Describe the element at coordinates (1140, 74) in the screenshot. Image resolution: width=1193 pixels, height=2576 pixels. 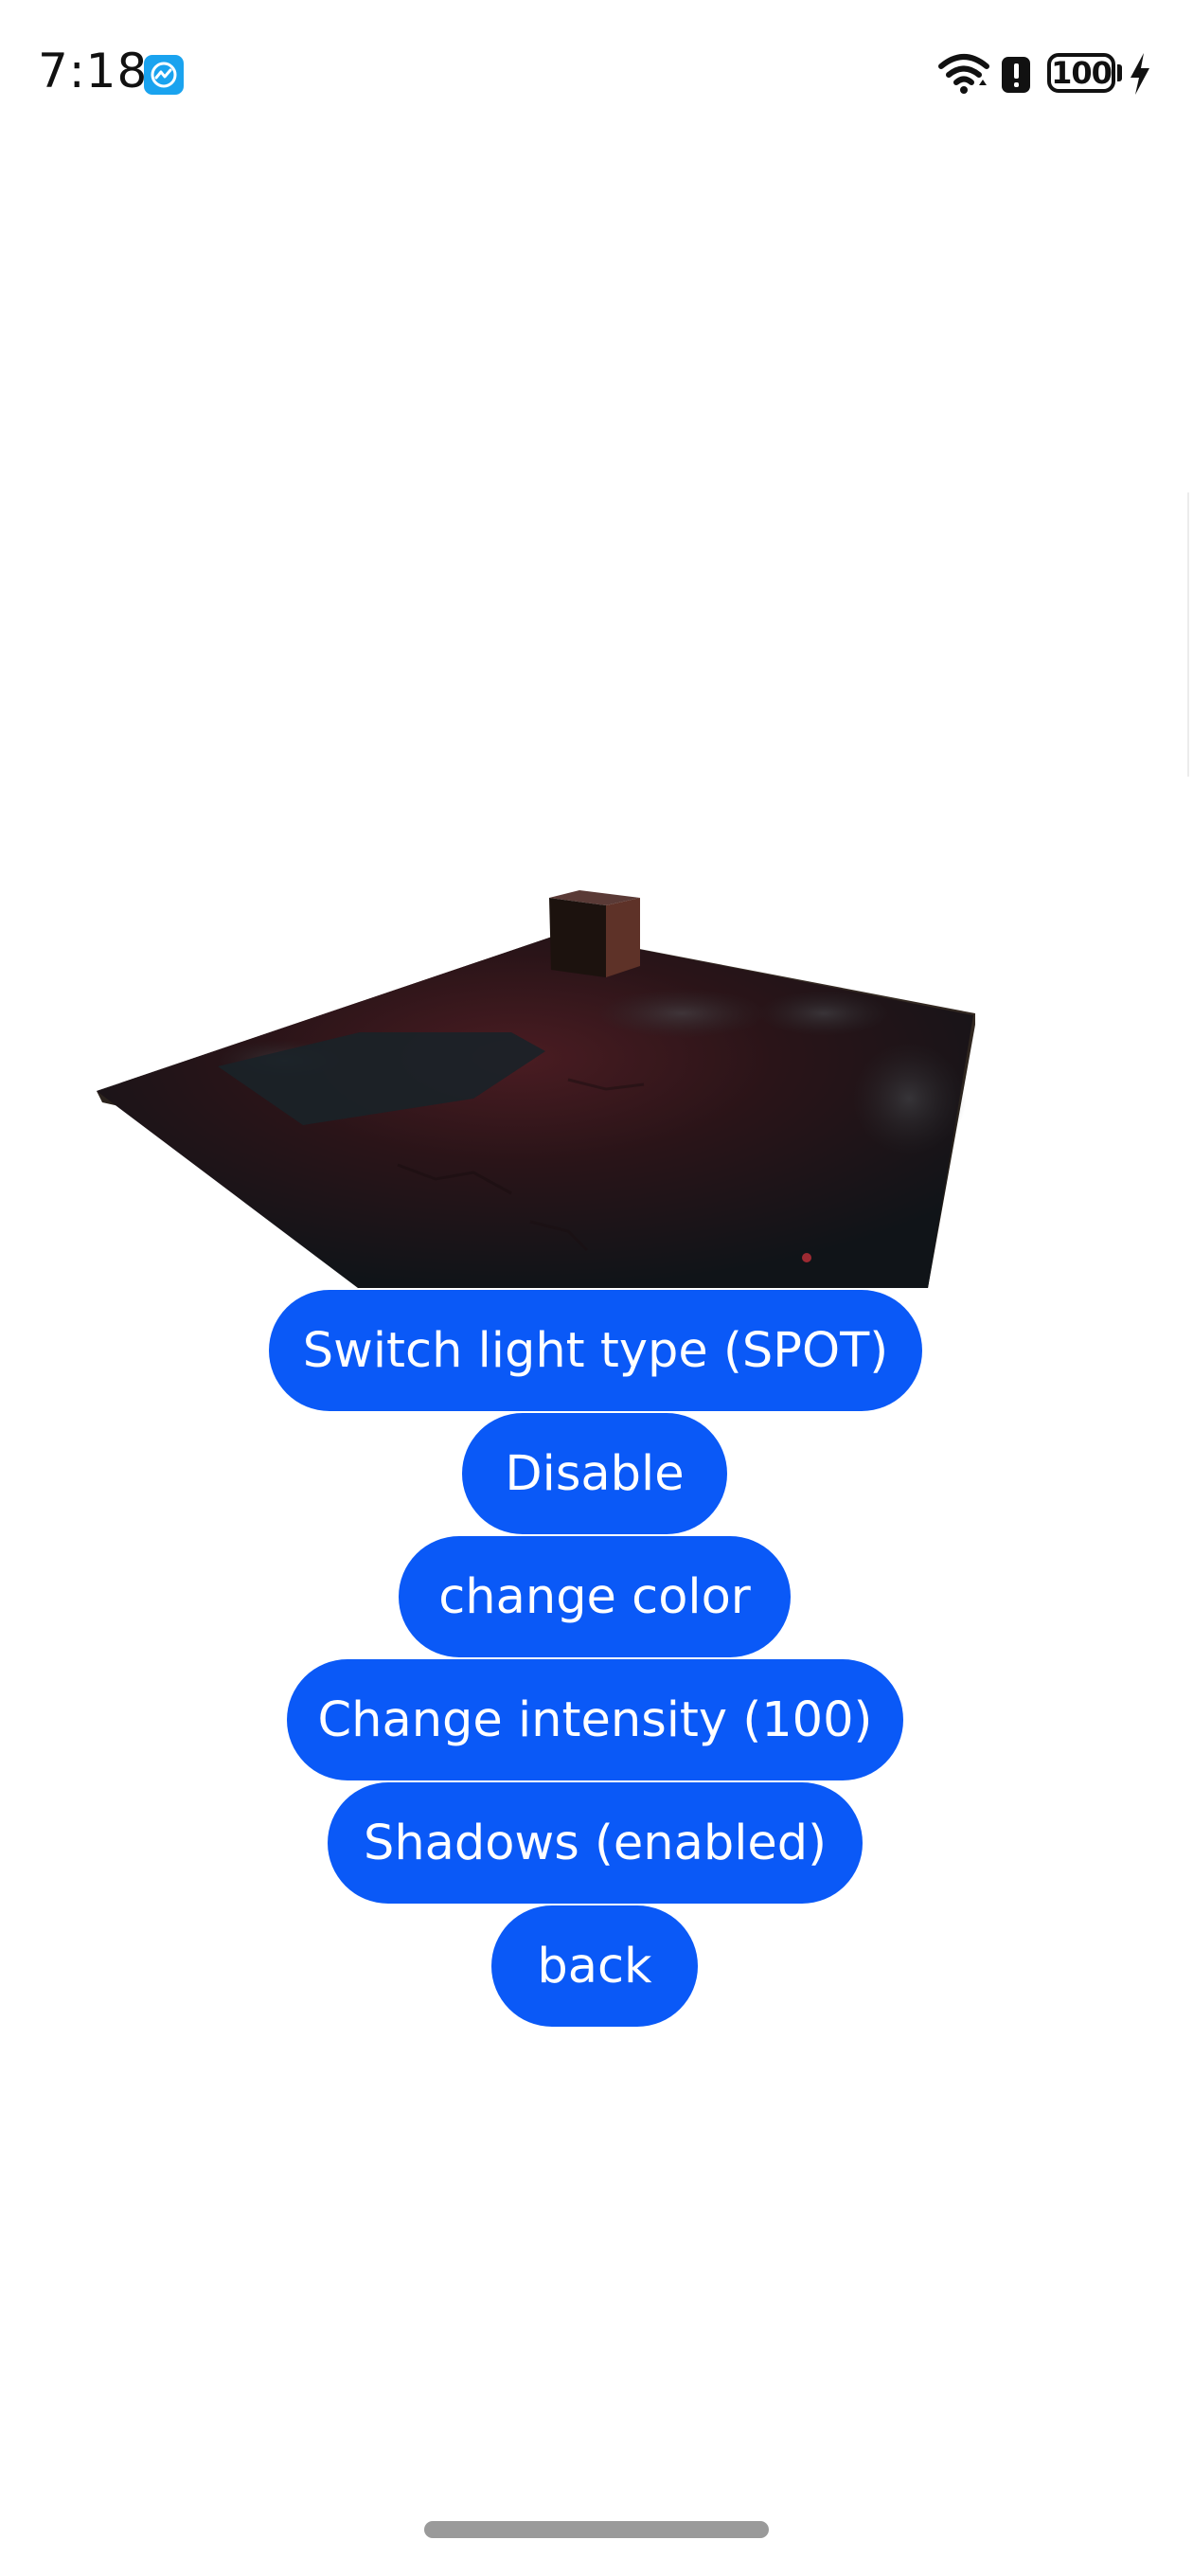
I see `charging-bolt-icon` at that location.